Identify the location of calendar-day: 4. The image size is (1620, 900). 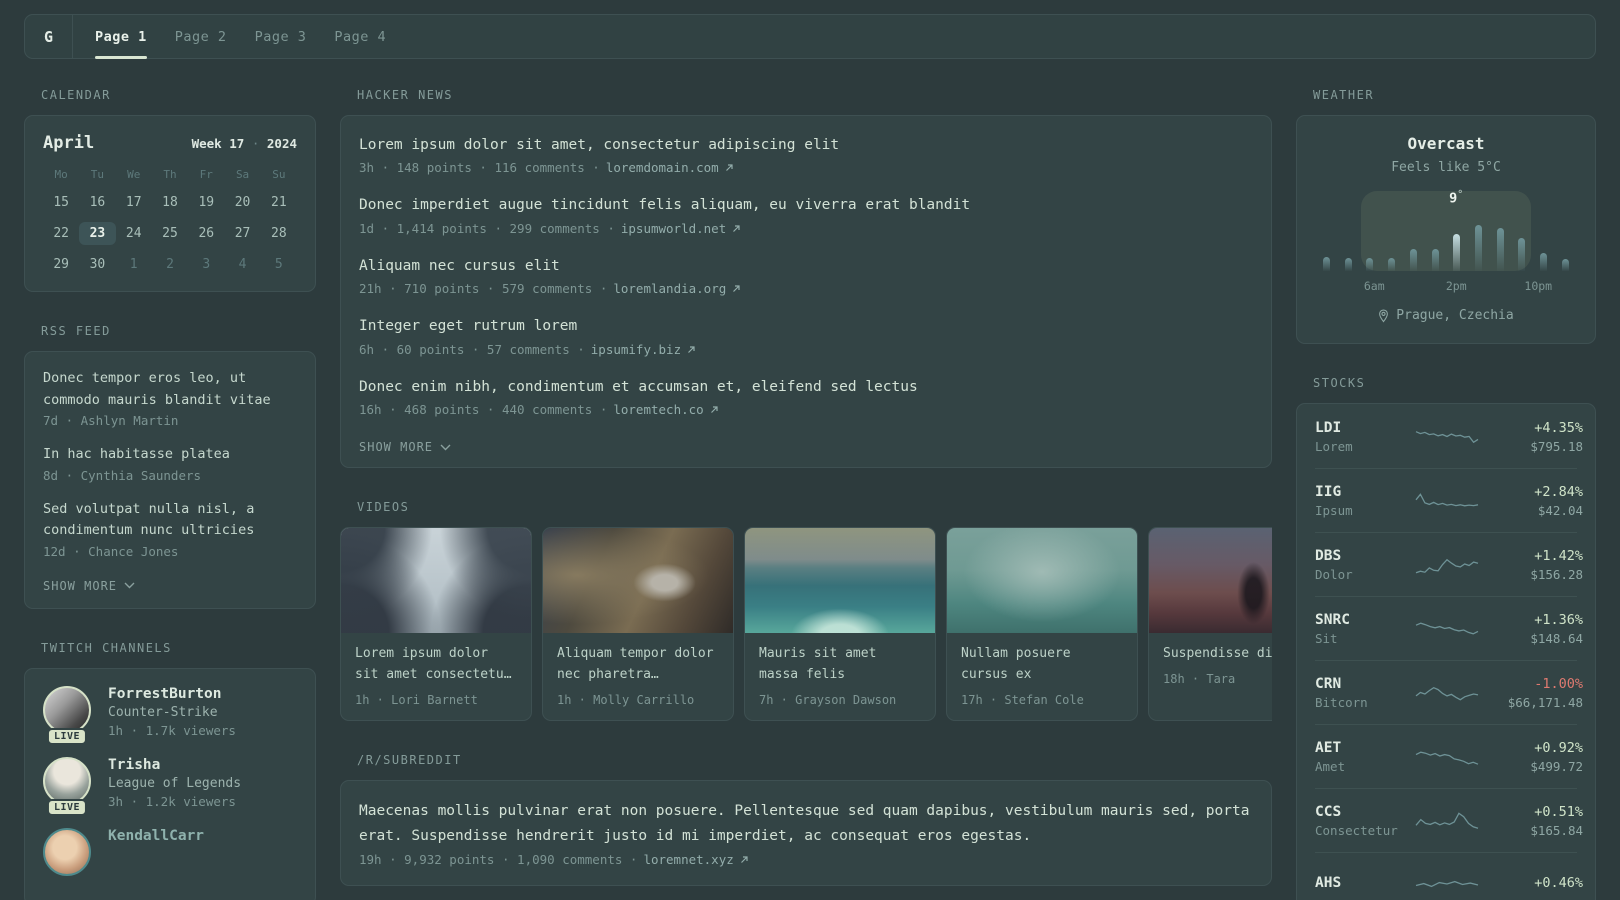
(242, 264).